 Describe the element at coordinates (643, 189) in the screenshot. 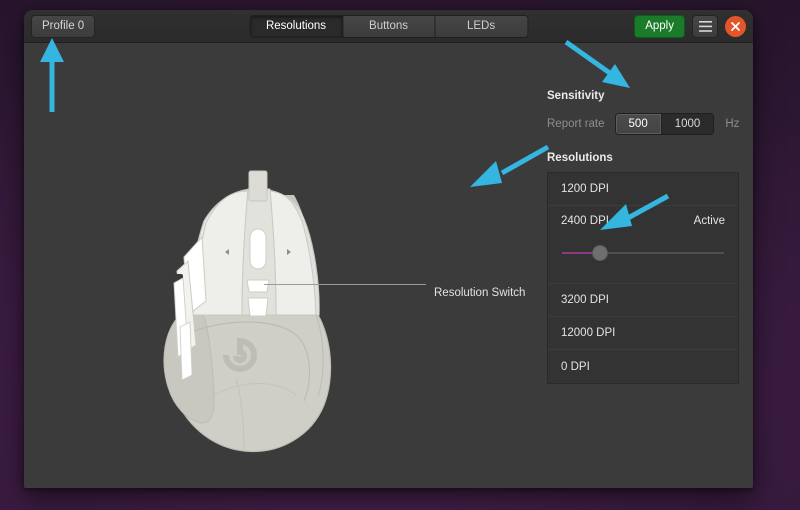

I see `resolution-row-1200: 1200 DPI` at that location.